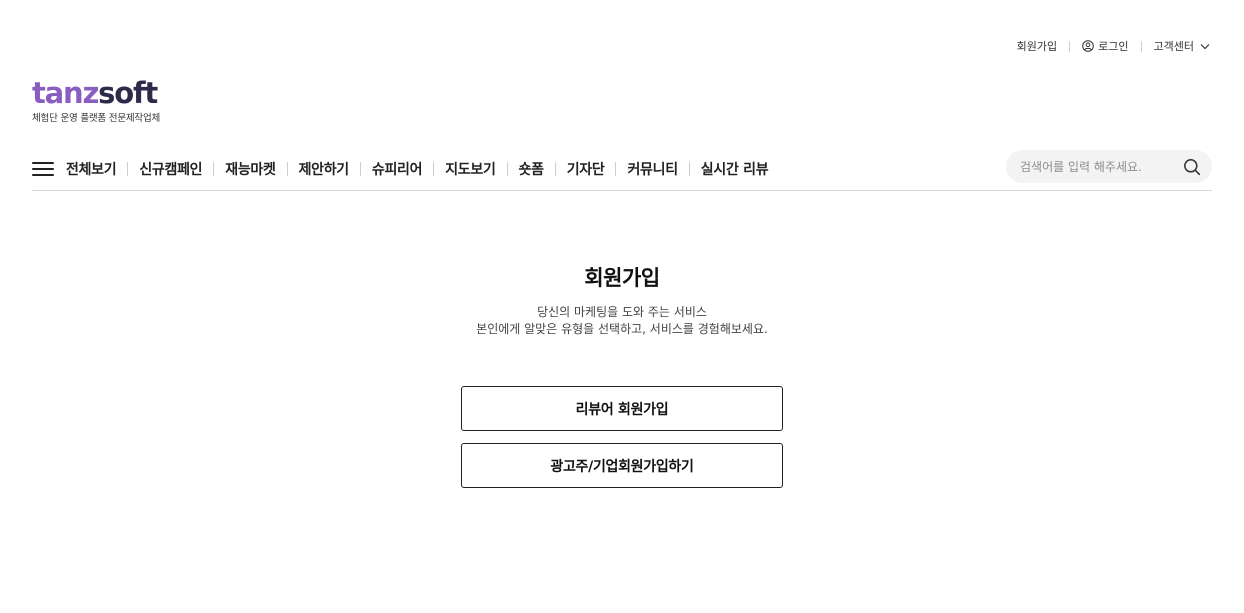 The height and width of the screenshot is (613, 1244). Describe the element at coordinates (1173, 46) in the screenshot. I see `support-label: 고객센터` at that location.